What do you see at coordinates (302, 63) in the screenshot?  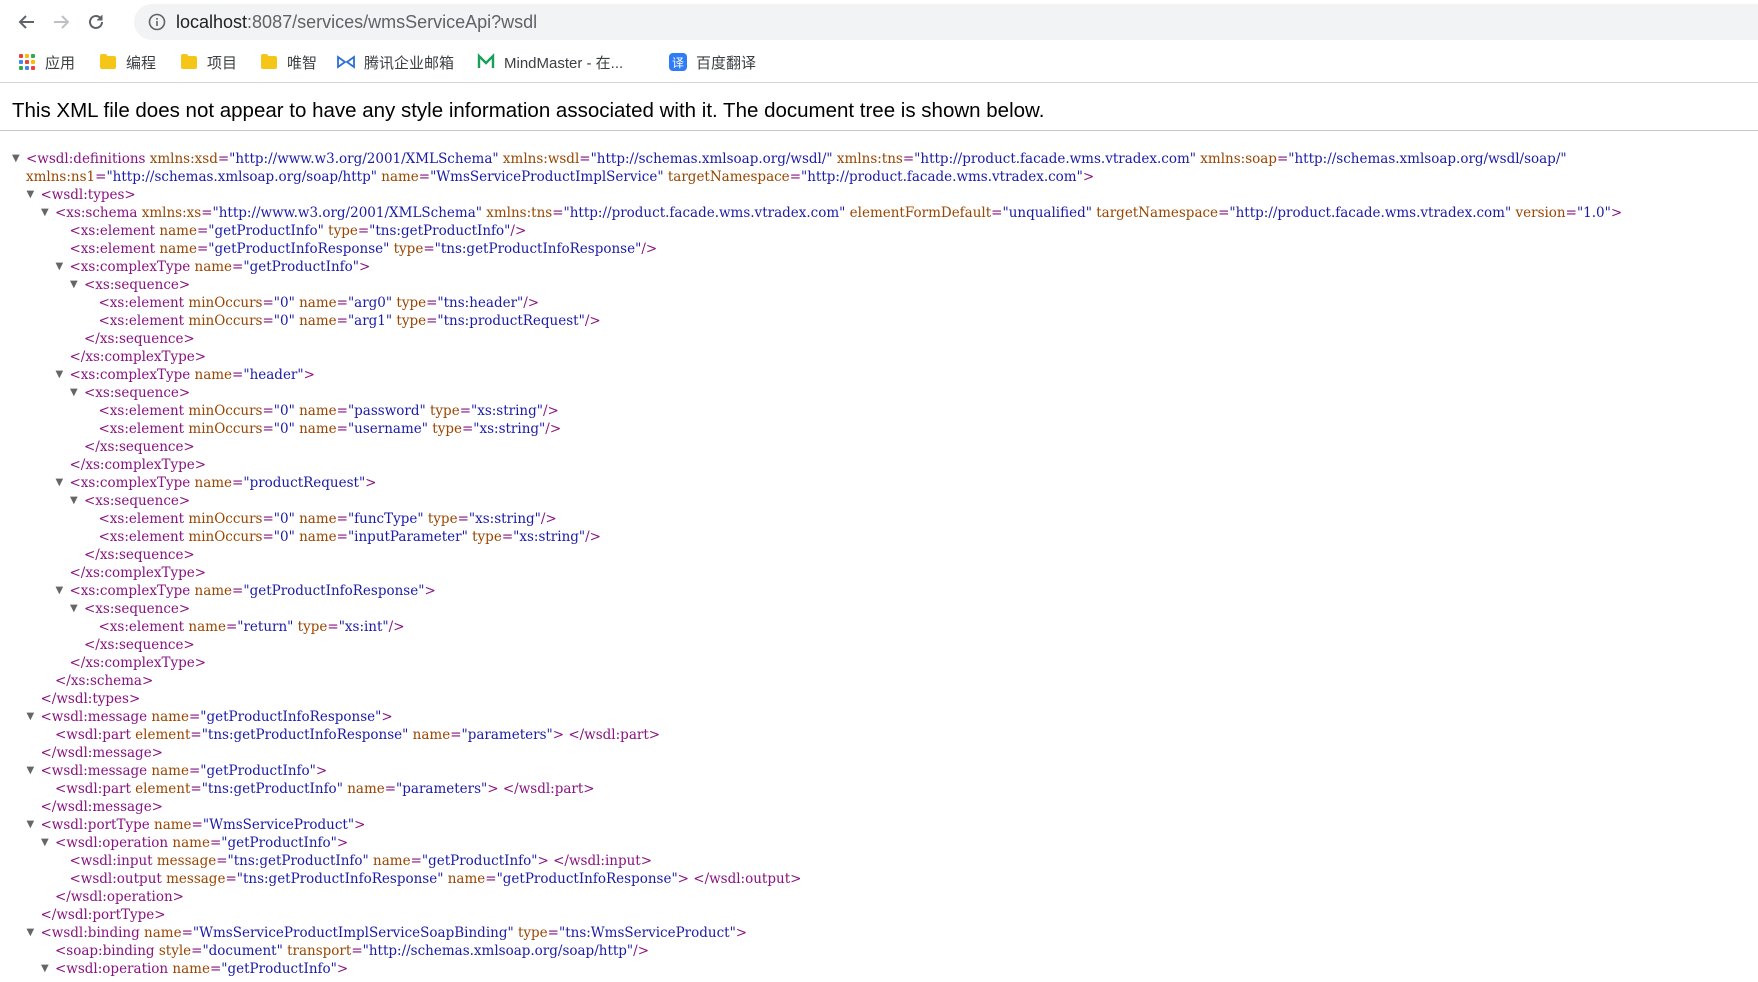 I see `bookmark-label: 唯智` at bounding box center [302, 63].